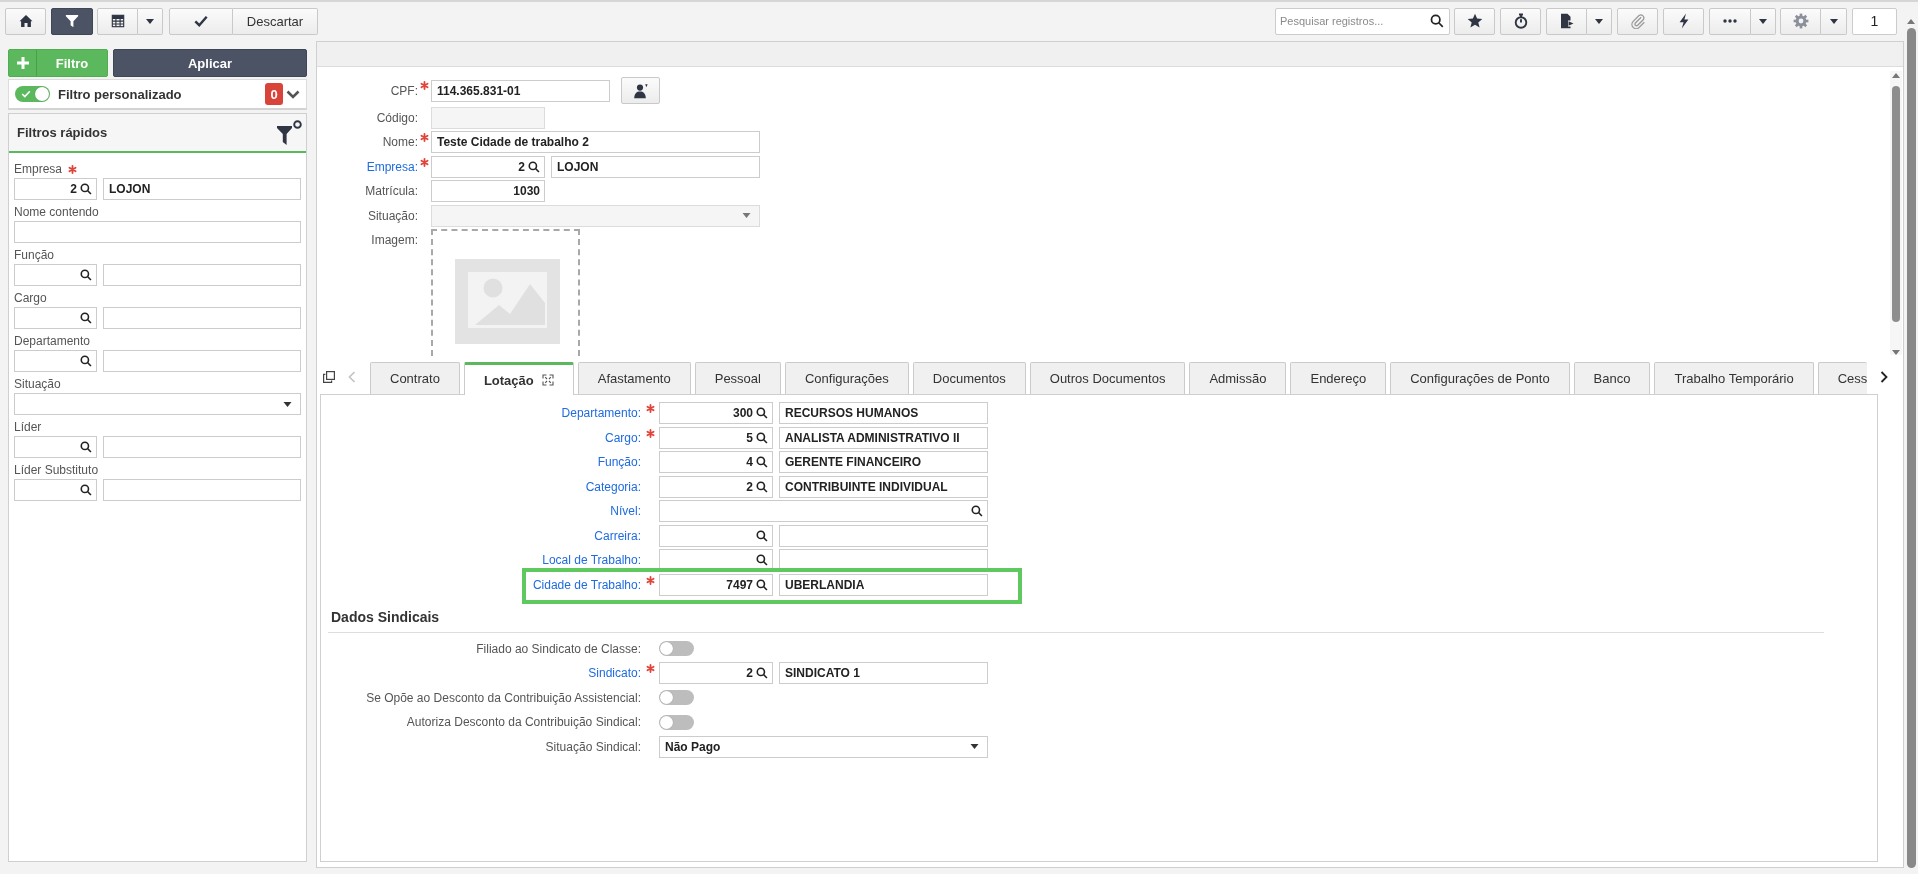 Image resolution: width=1918 pixels, height=874 pixels. I want to click on home-button, so click(25, 21).